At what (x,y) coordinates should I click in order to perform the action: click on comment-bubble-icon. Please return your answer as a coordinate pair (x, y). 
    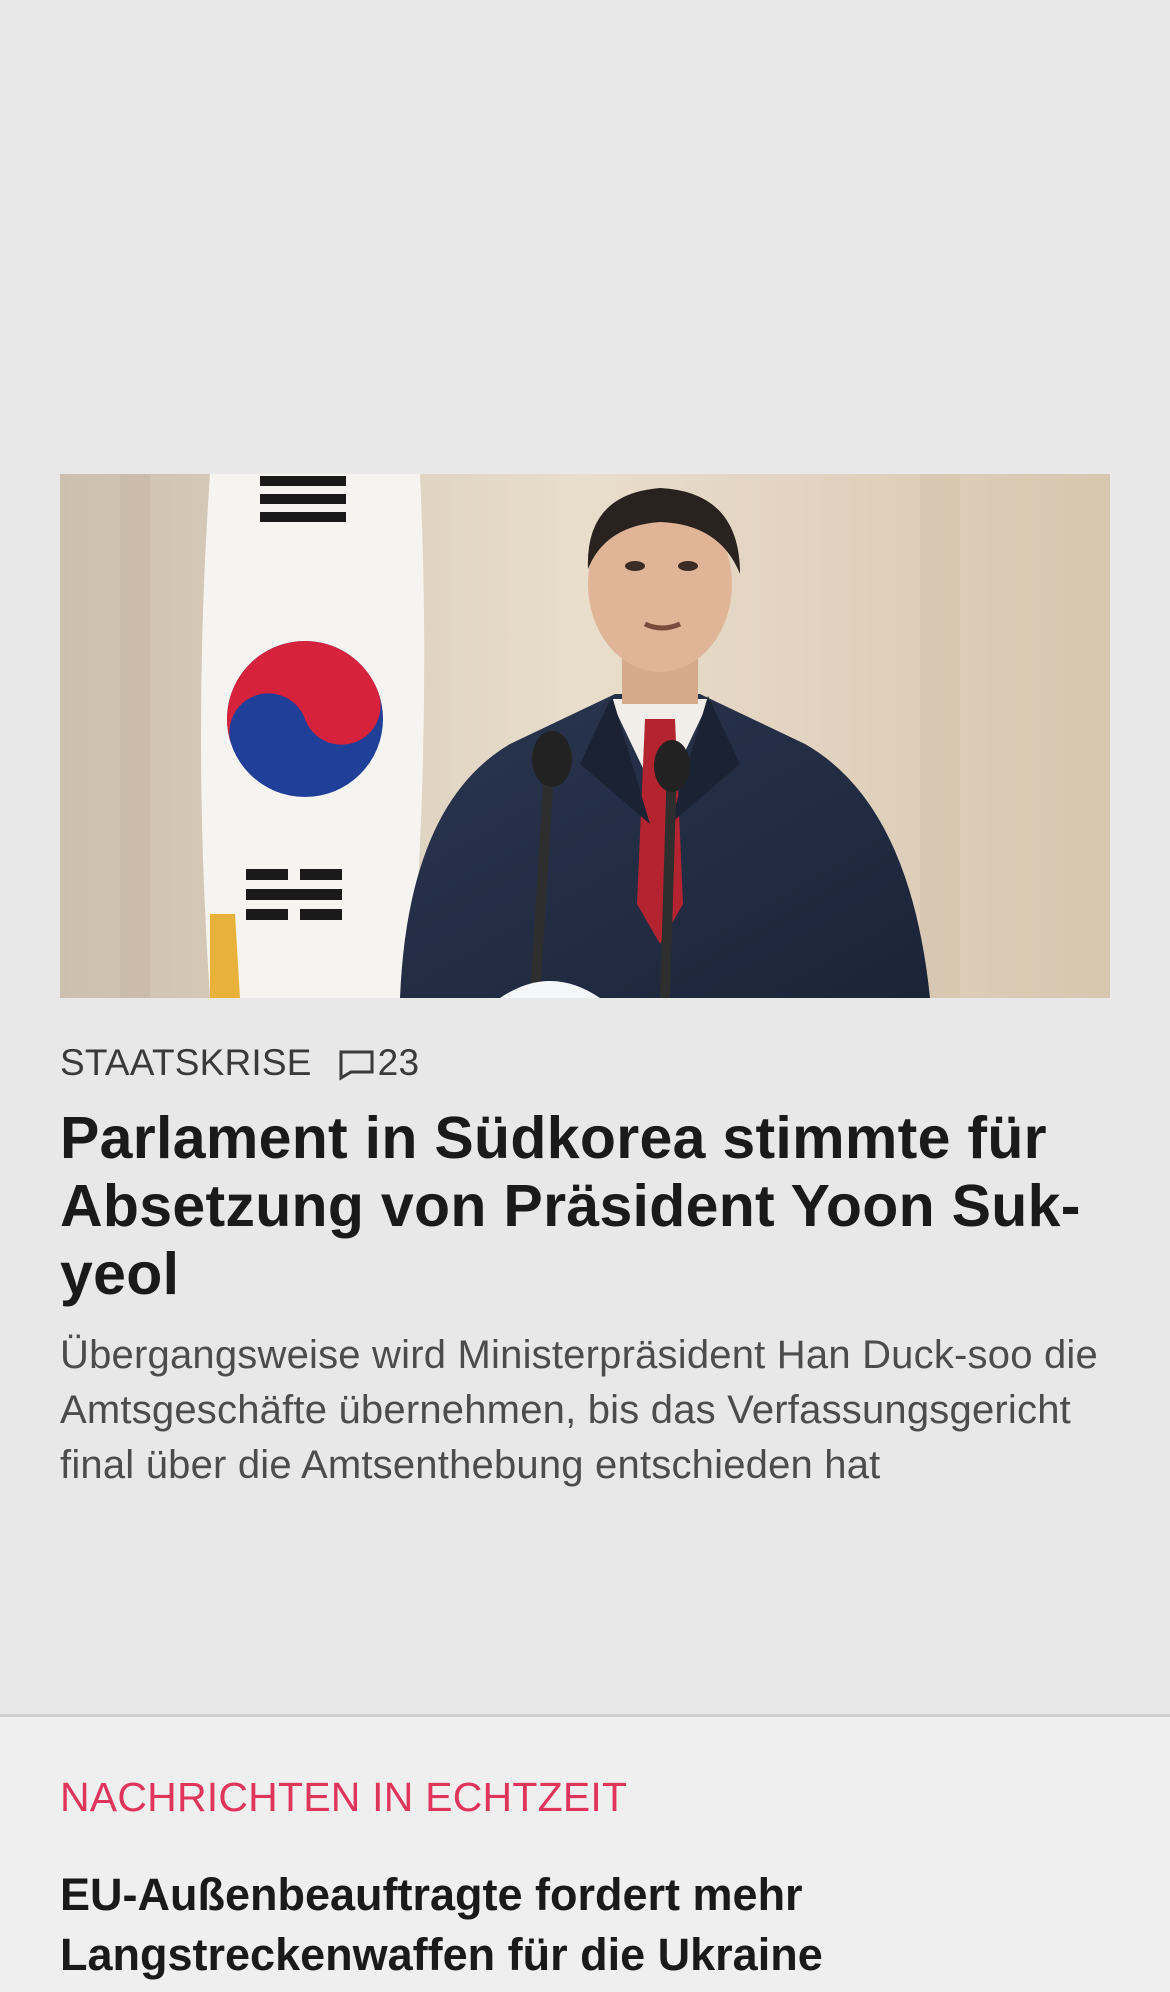
    Looking at the image, I should click on (356, 1065).